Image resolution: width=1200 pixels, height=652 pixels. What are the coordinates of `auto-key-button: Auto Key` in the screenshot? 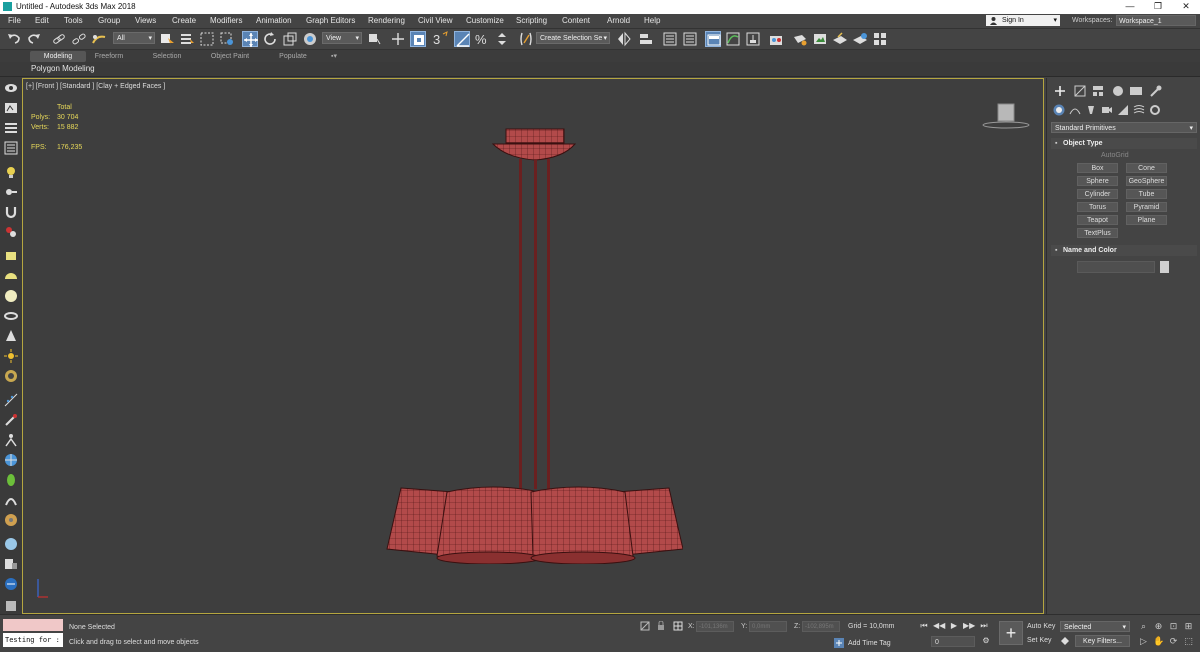 It's located at (1041, 626).